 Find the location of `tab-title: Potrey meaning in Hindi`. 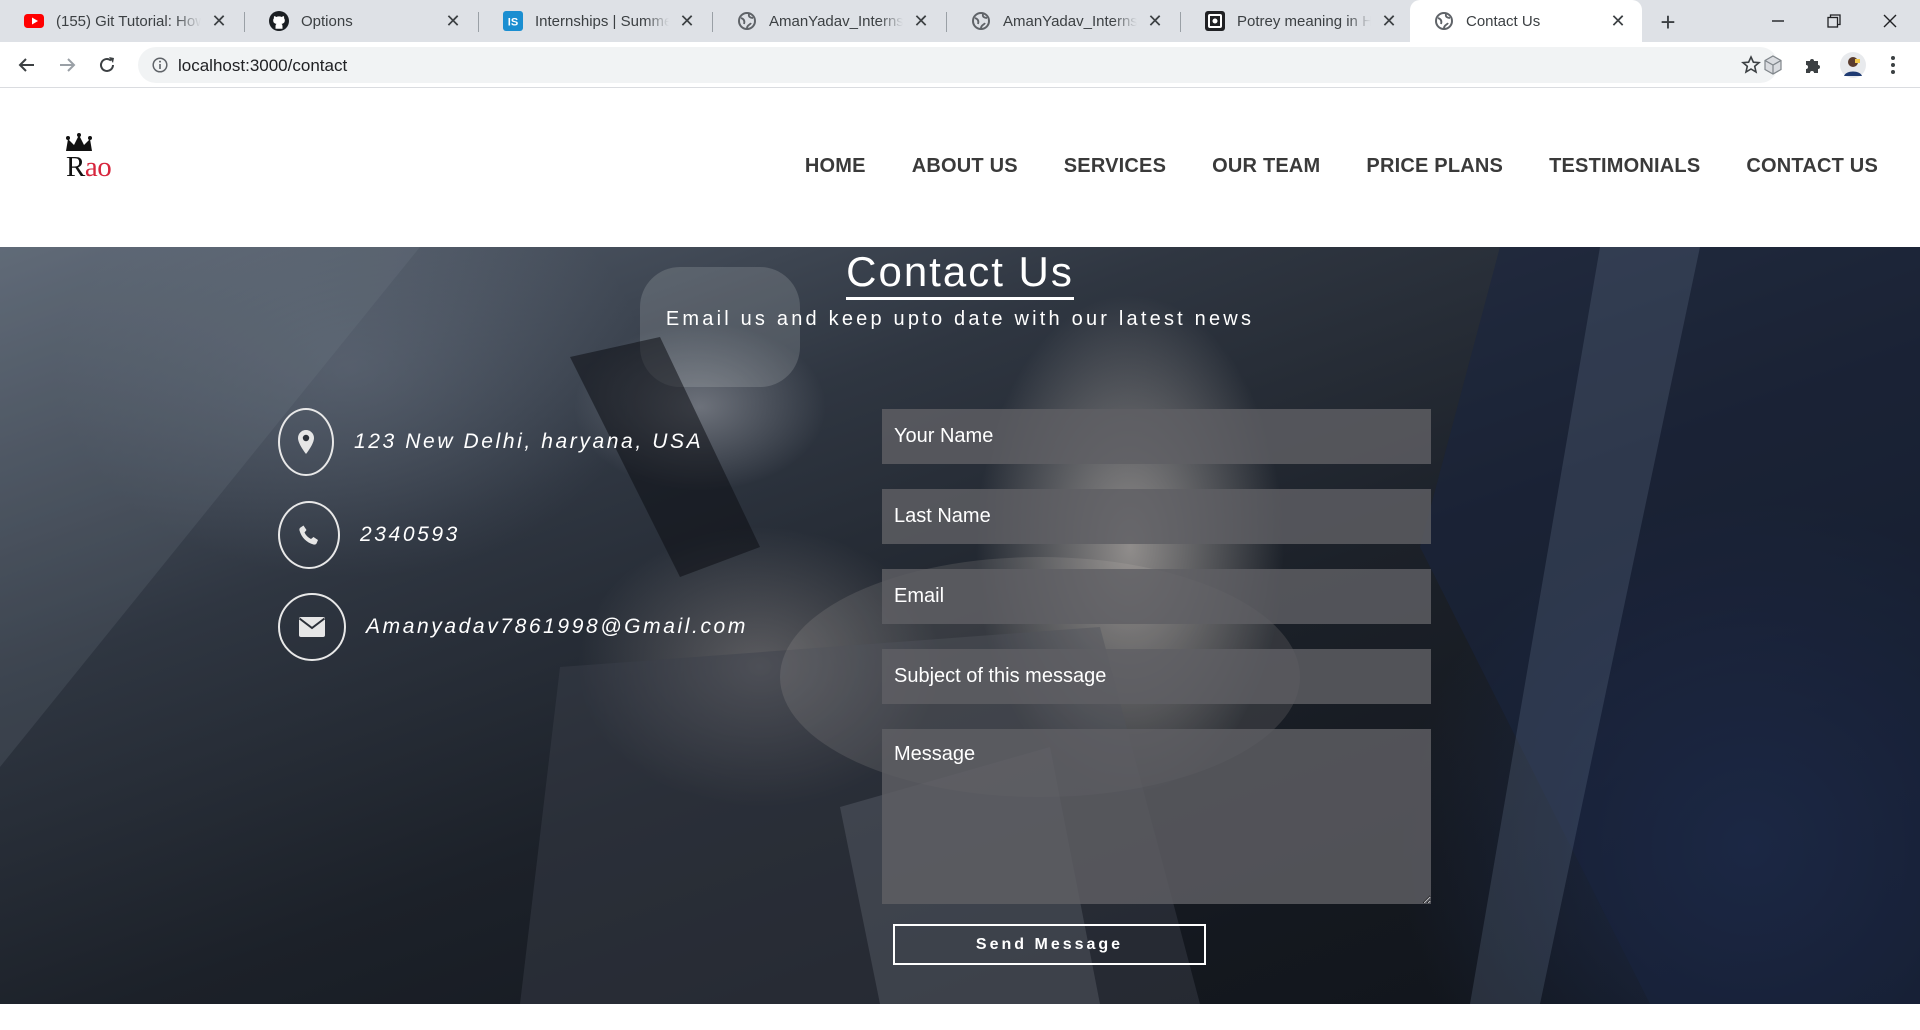

tab-title: Potrey meaning in Hindi is located at coordinates (1304, 21).